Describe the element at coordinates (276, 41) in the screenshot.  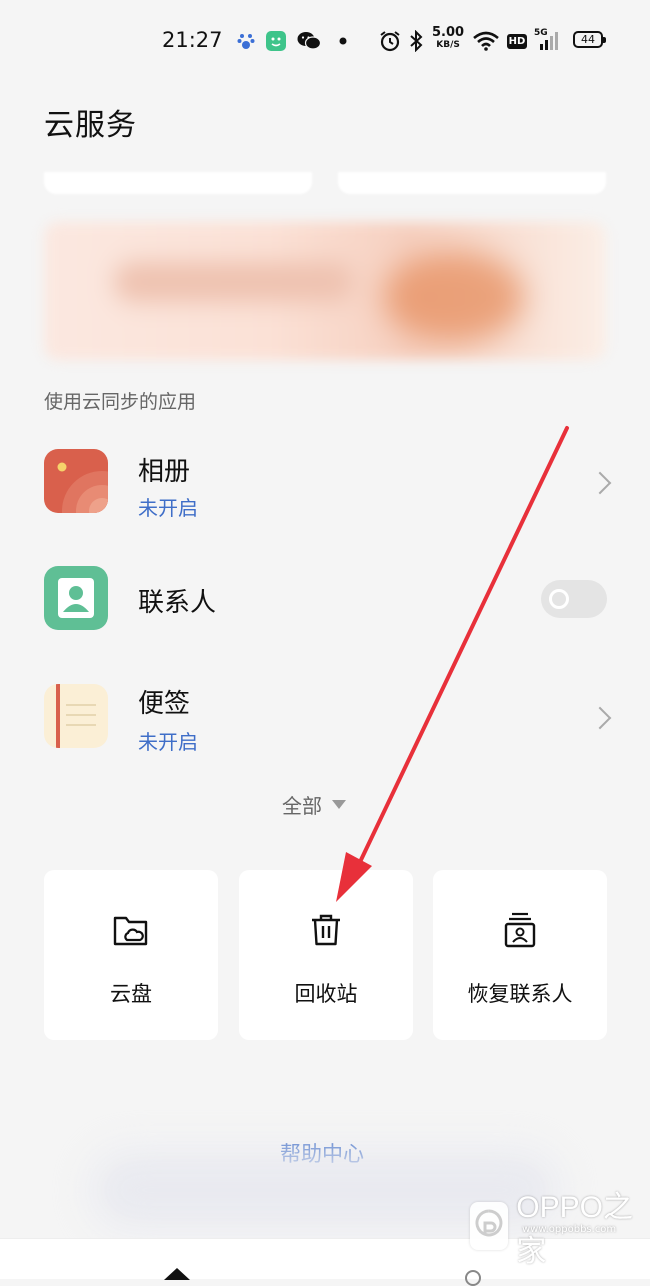
I see `app-badge-icon` at that location.